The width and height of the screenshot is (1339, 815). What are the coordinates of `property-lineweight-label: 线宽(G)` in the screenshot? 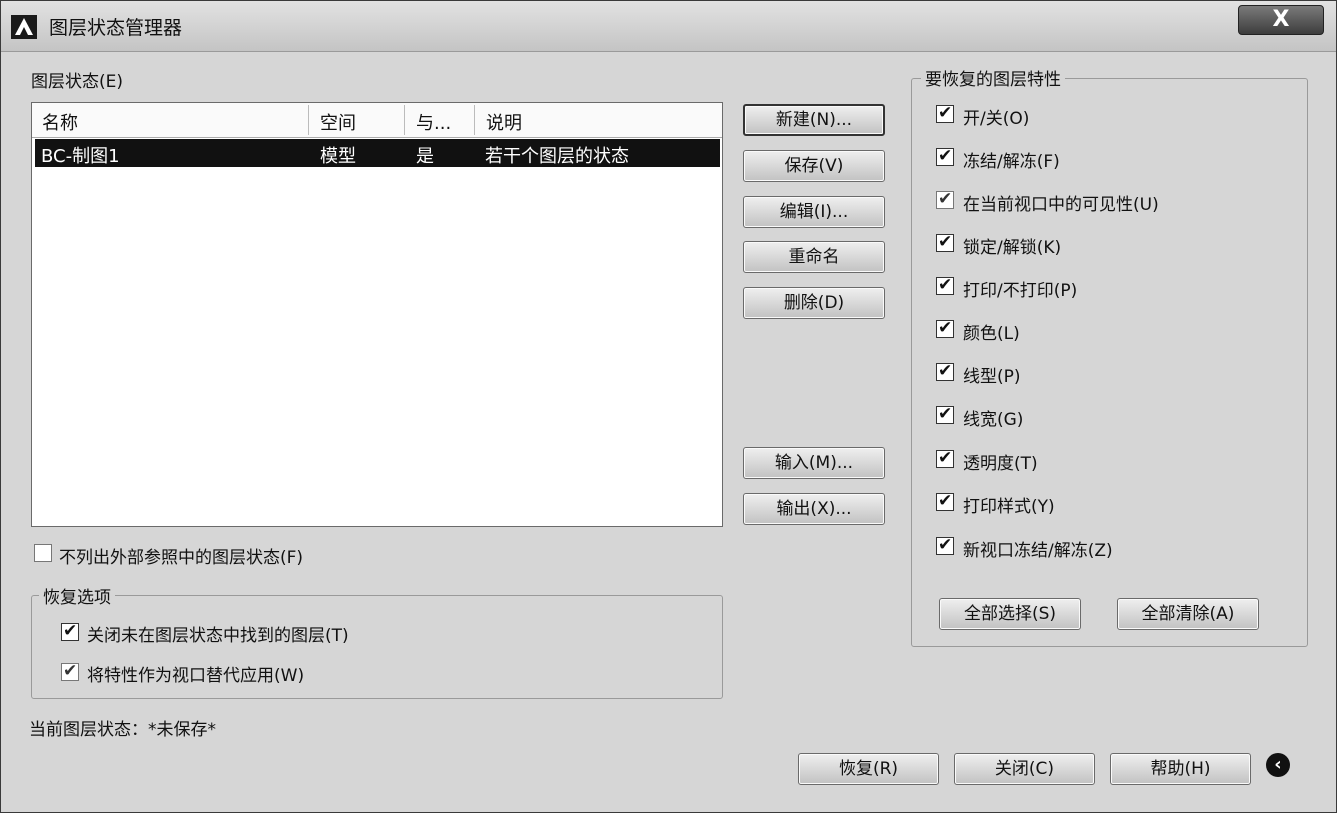 It's located at (993, 420).